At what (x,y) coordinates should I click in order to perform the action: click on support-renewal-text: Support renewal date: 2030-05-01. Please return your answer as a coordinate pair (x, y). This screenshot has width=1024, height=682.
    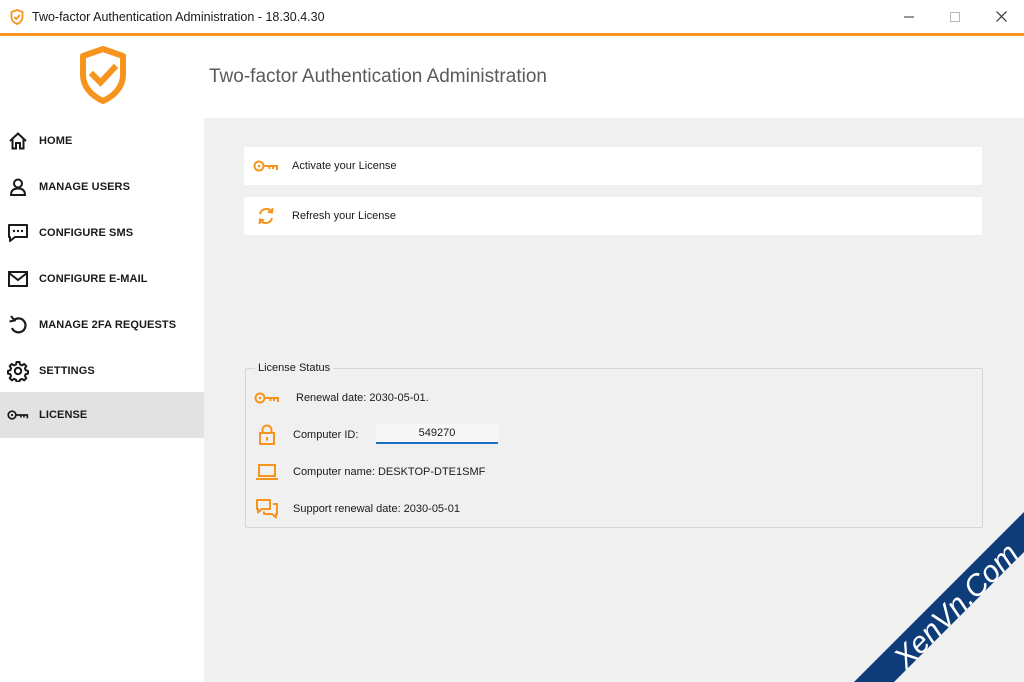
    Looking at the image, I should click on (376, 509).